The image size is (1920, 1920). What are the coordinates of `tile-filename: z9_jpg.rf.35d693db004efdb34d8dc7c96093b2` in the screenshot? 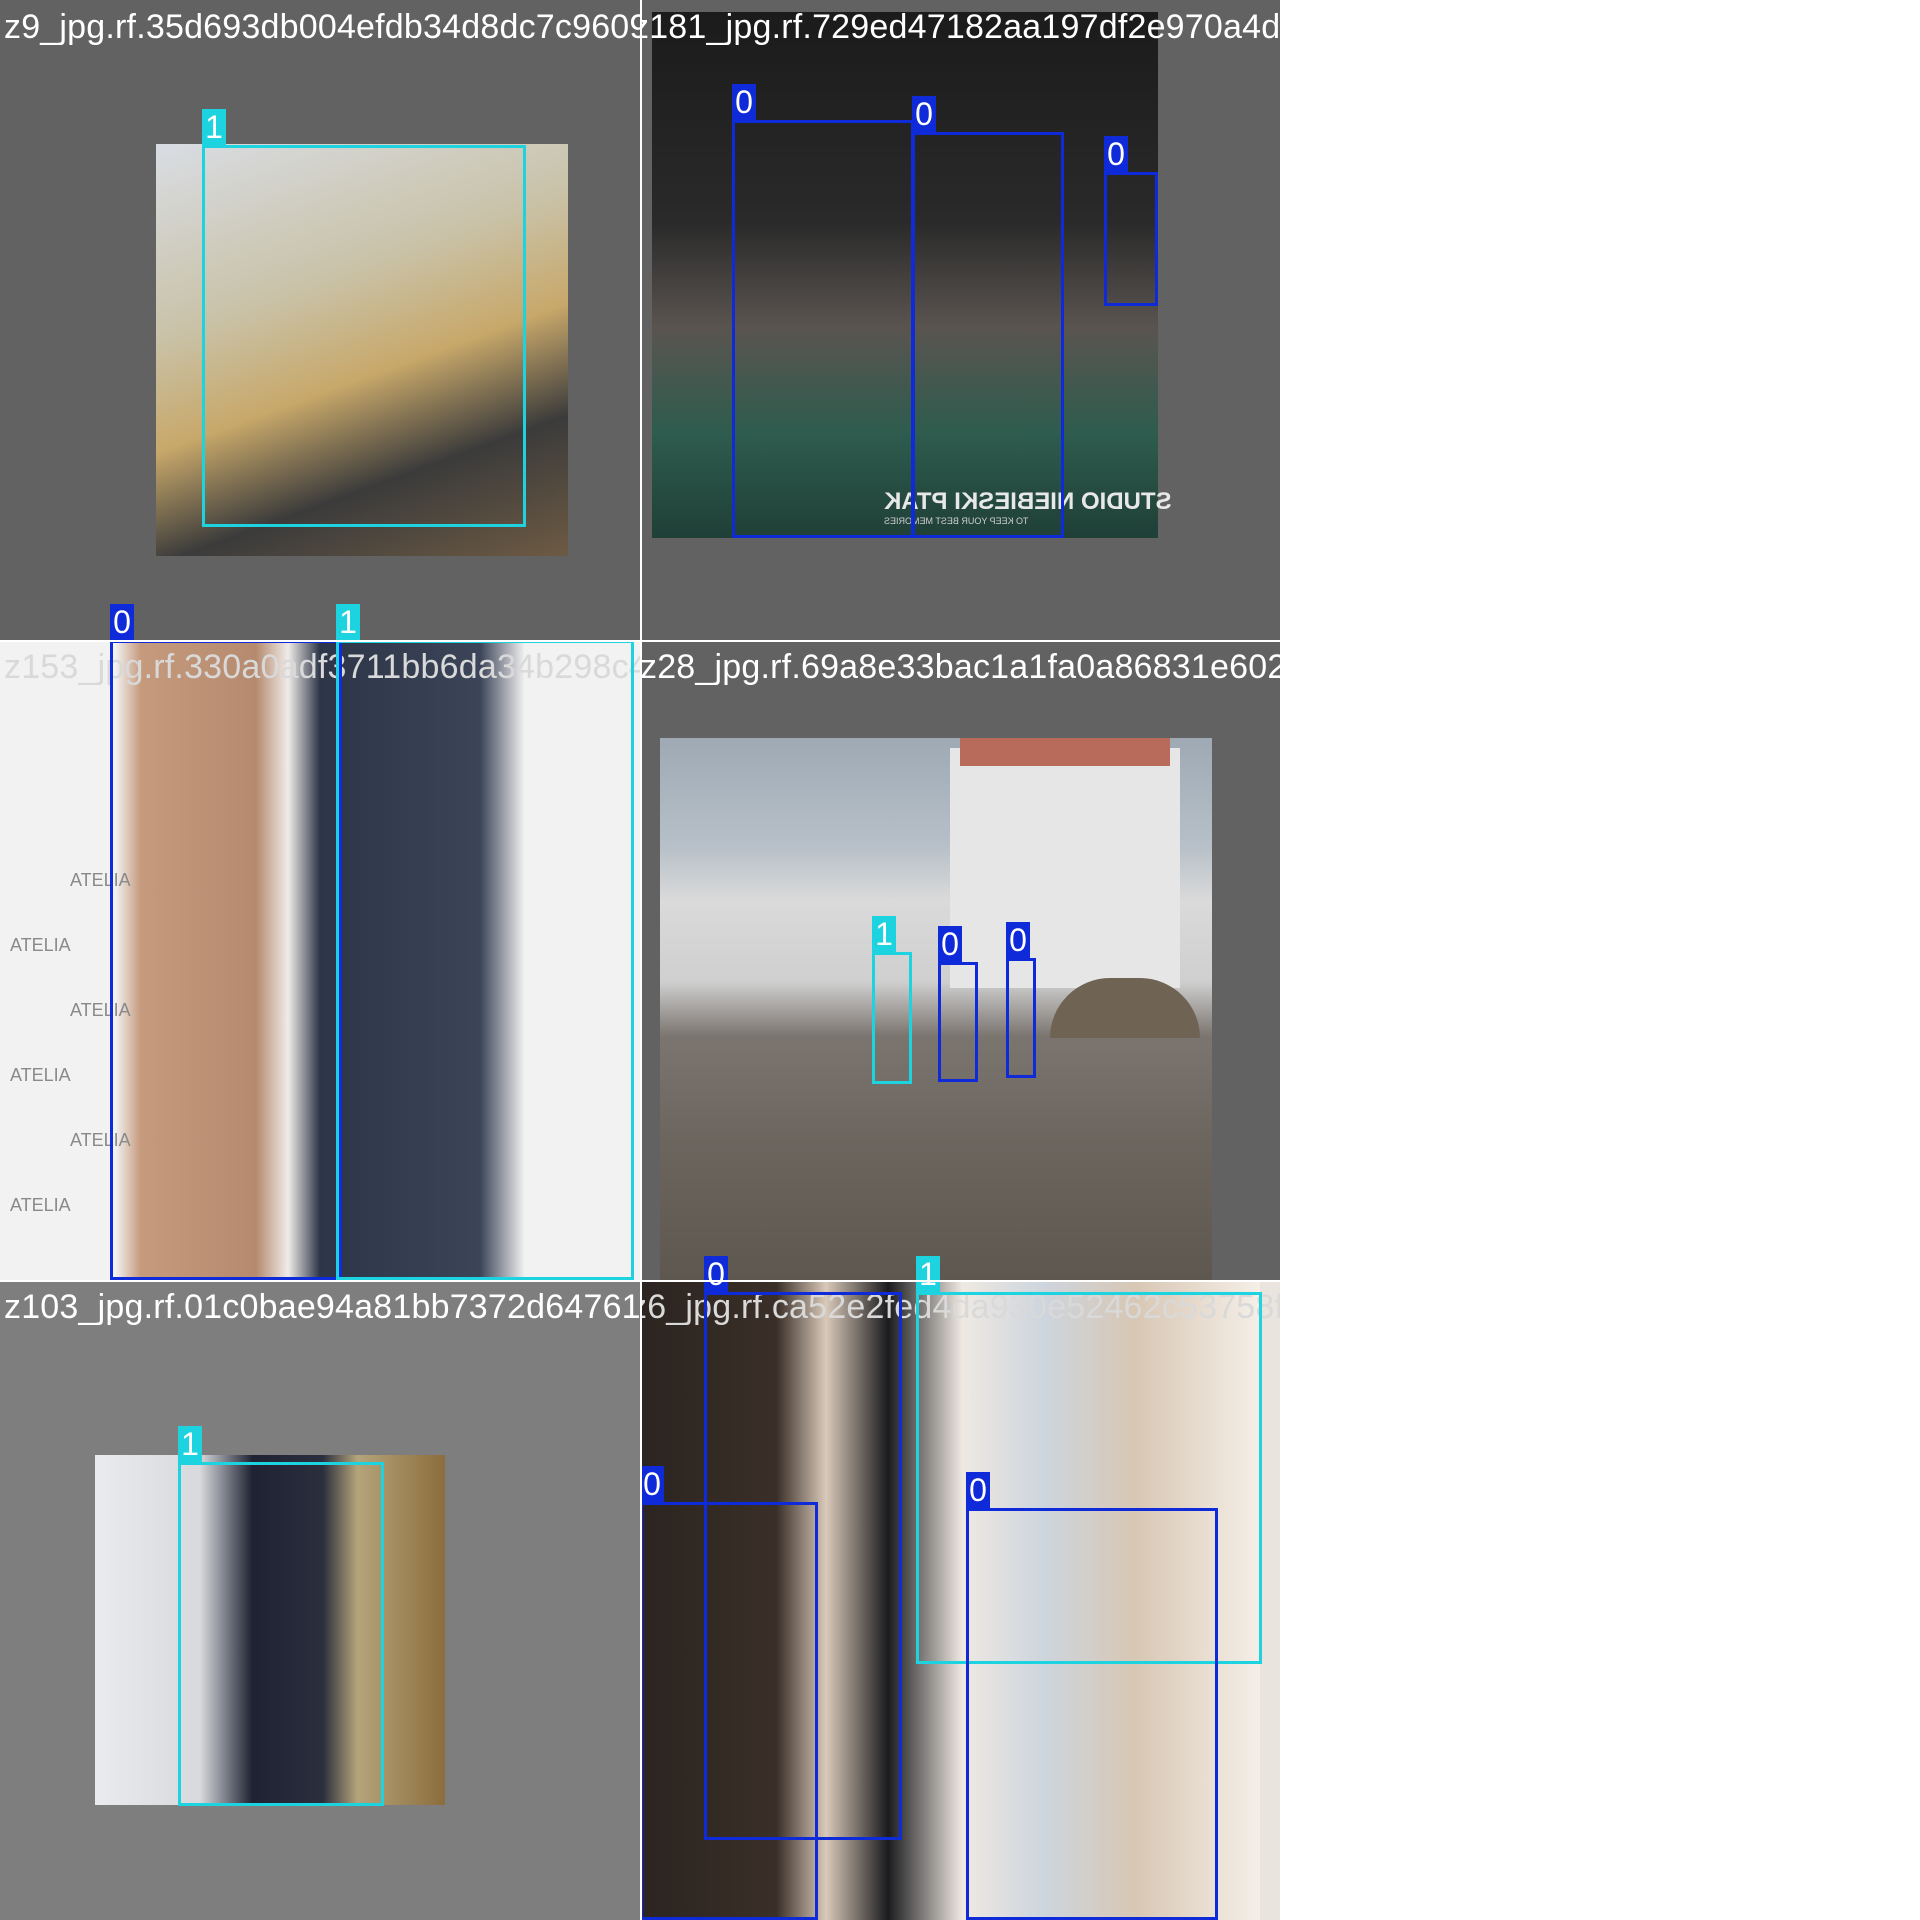 It's located at (322, 27).